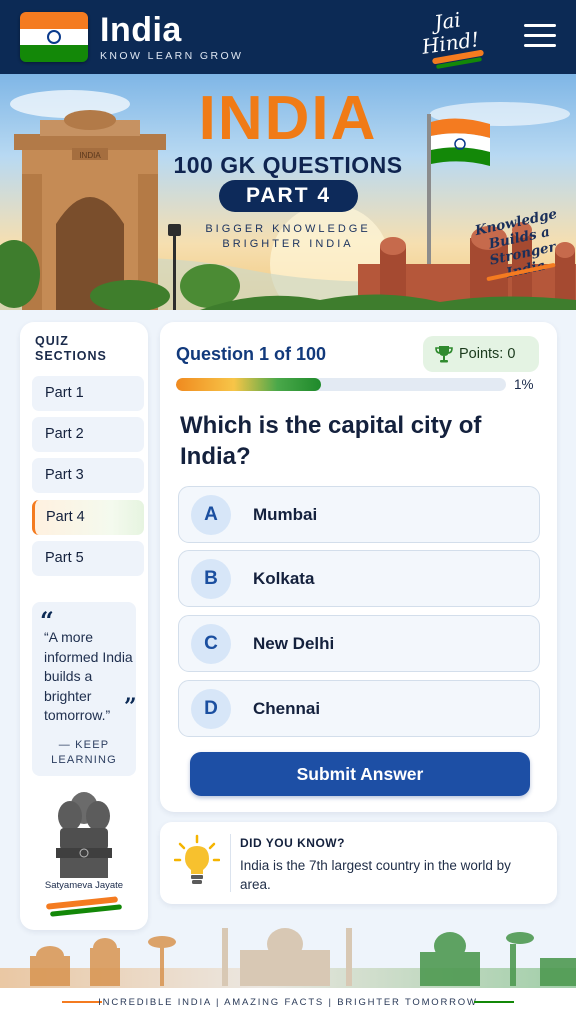 This screenshot has height=1024, width=576. What do you see at coordinates (331, 441) in the screenshot?
I see `question-text: Which is the capital city of India?` at bounding box center [331, 441].